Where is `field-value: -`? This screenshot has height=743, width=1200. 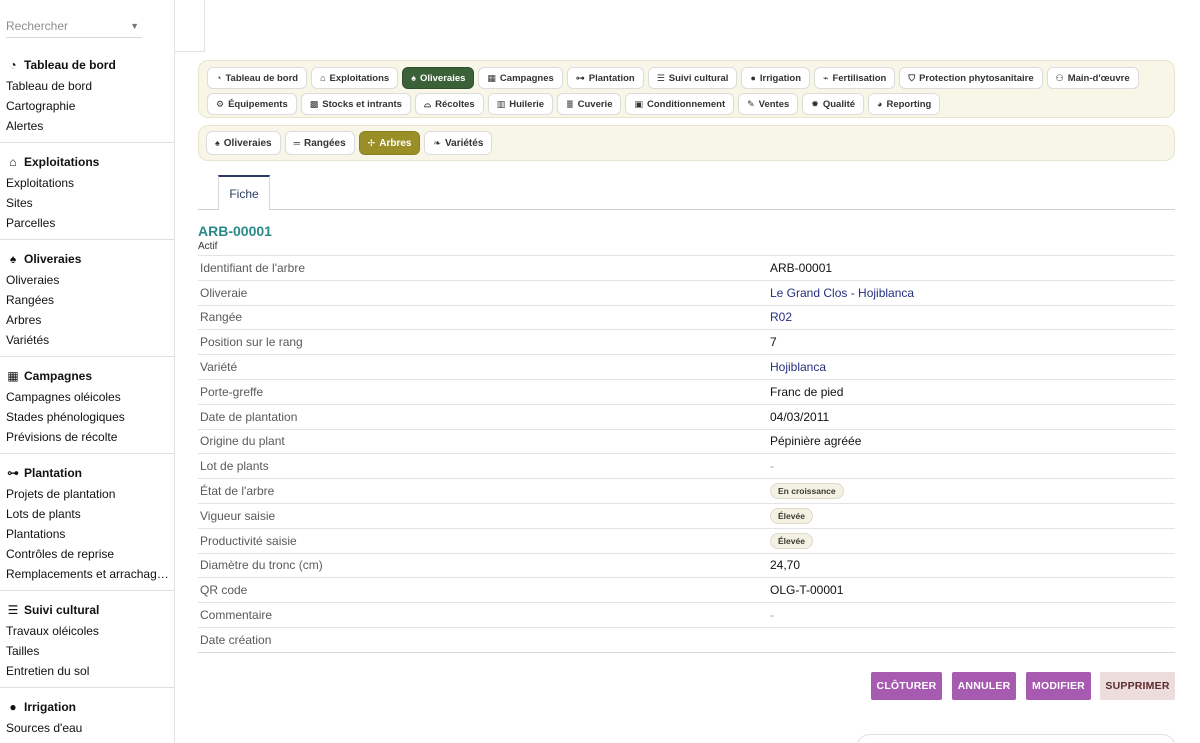 field-value: - is located at coordinates (772, 615).